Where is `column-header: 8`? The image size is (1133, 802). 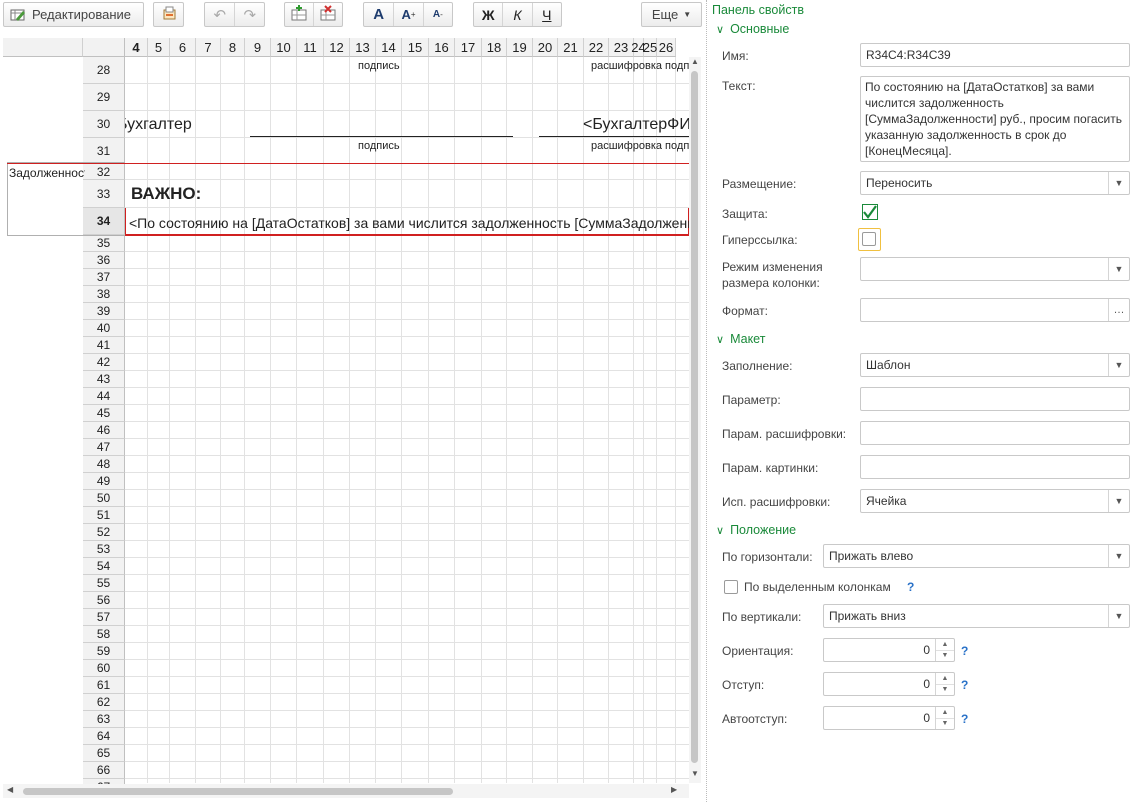 column-header: 8 is located at coordinates (233, 47).